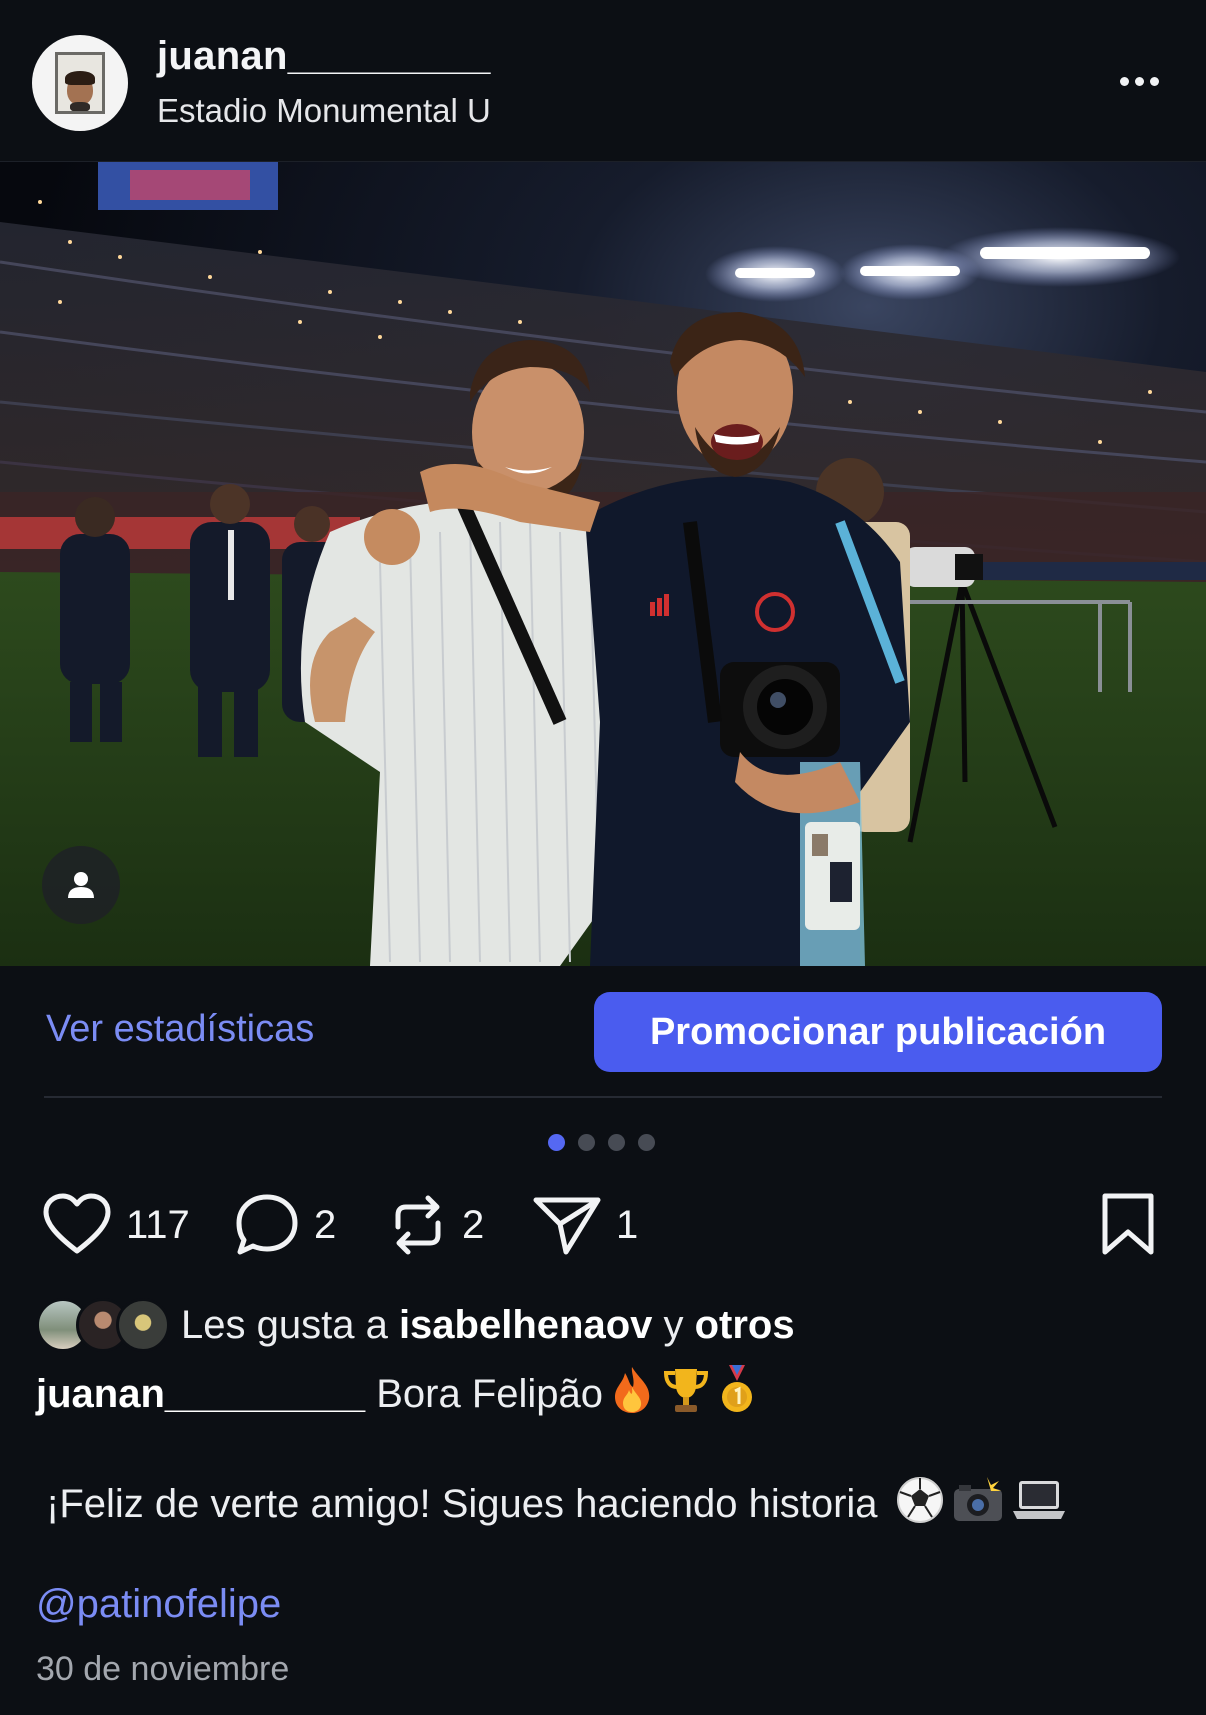 The height and width of the screenshot is (1715, 1206). Describe the element at coordinates (525, 1325) in the screenshot. I see `liked-by-user: isabelhenaov` at that location.